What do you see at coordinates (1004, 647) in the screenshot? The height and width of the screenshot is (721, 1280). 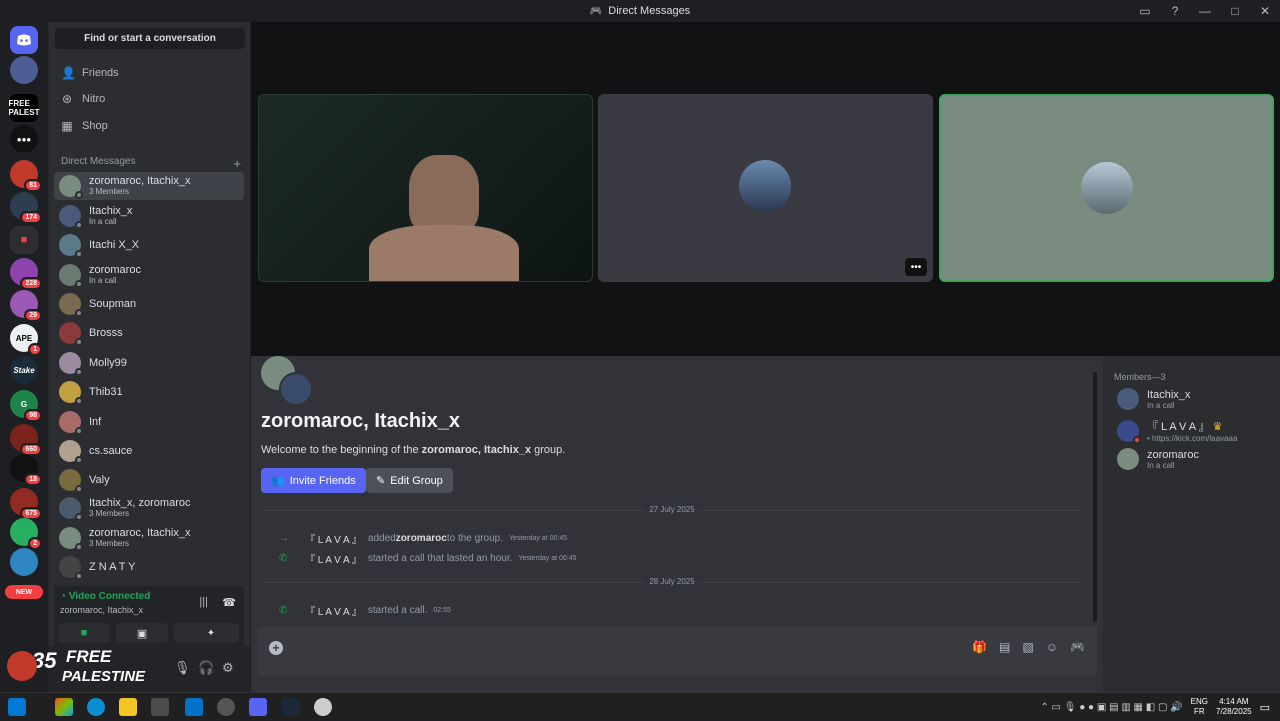 I see `gif-icon: ▤` at bounding box center [1004, 647].